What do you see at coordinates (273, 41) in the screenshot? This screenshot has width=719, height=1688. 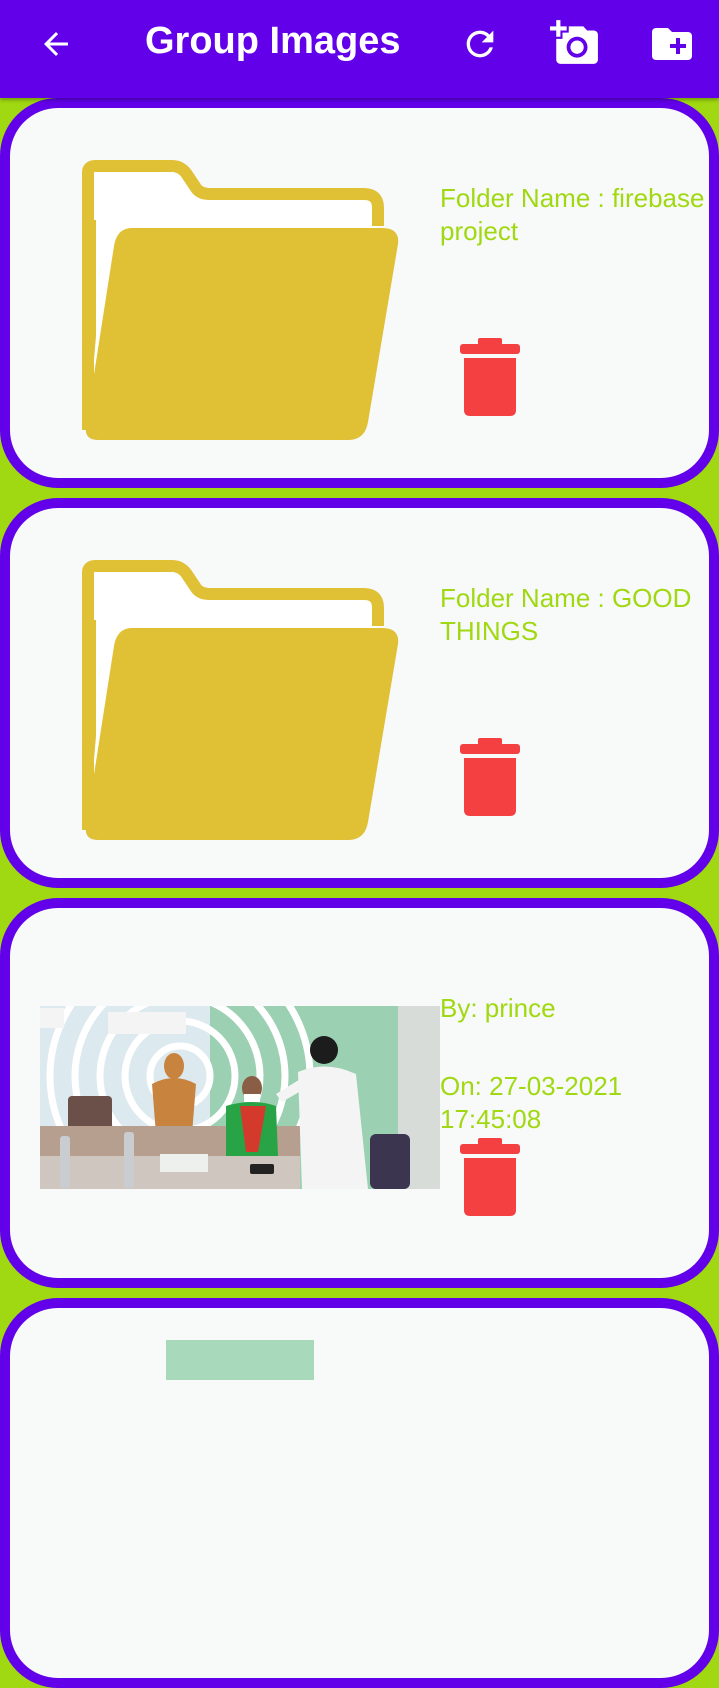 I see `page-title: Group Images` at bounding box center [273, 41].